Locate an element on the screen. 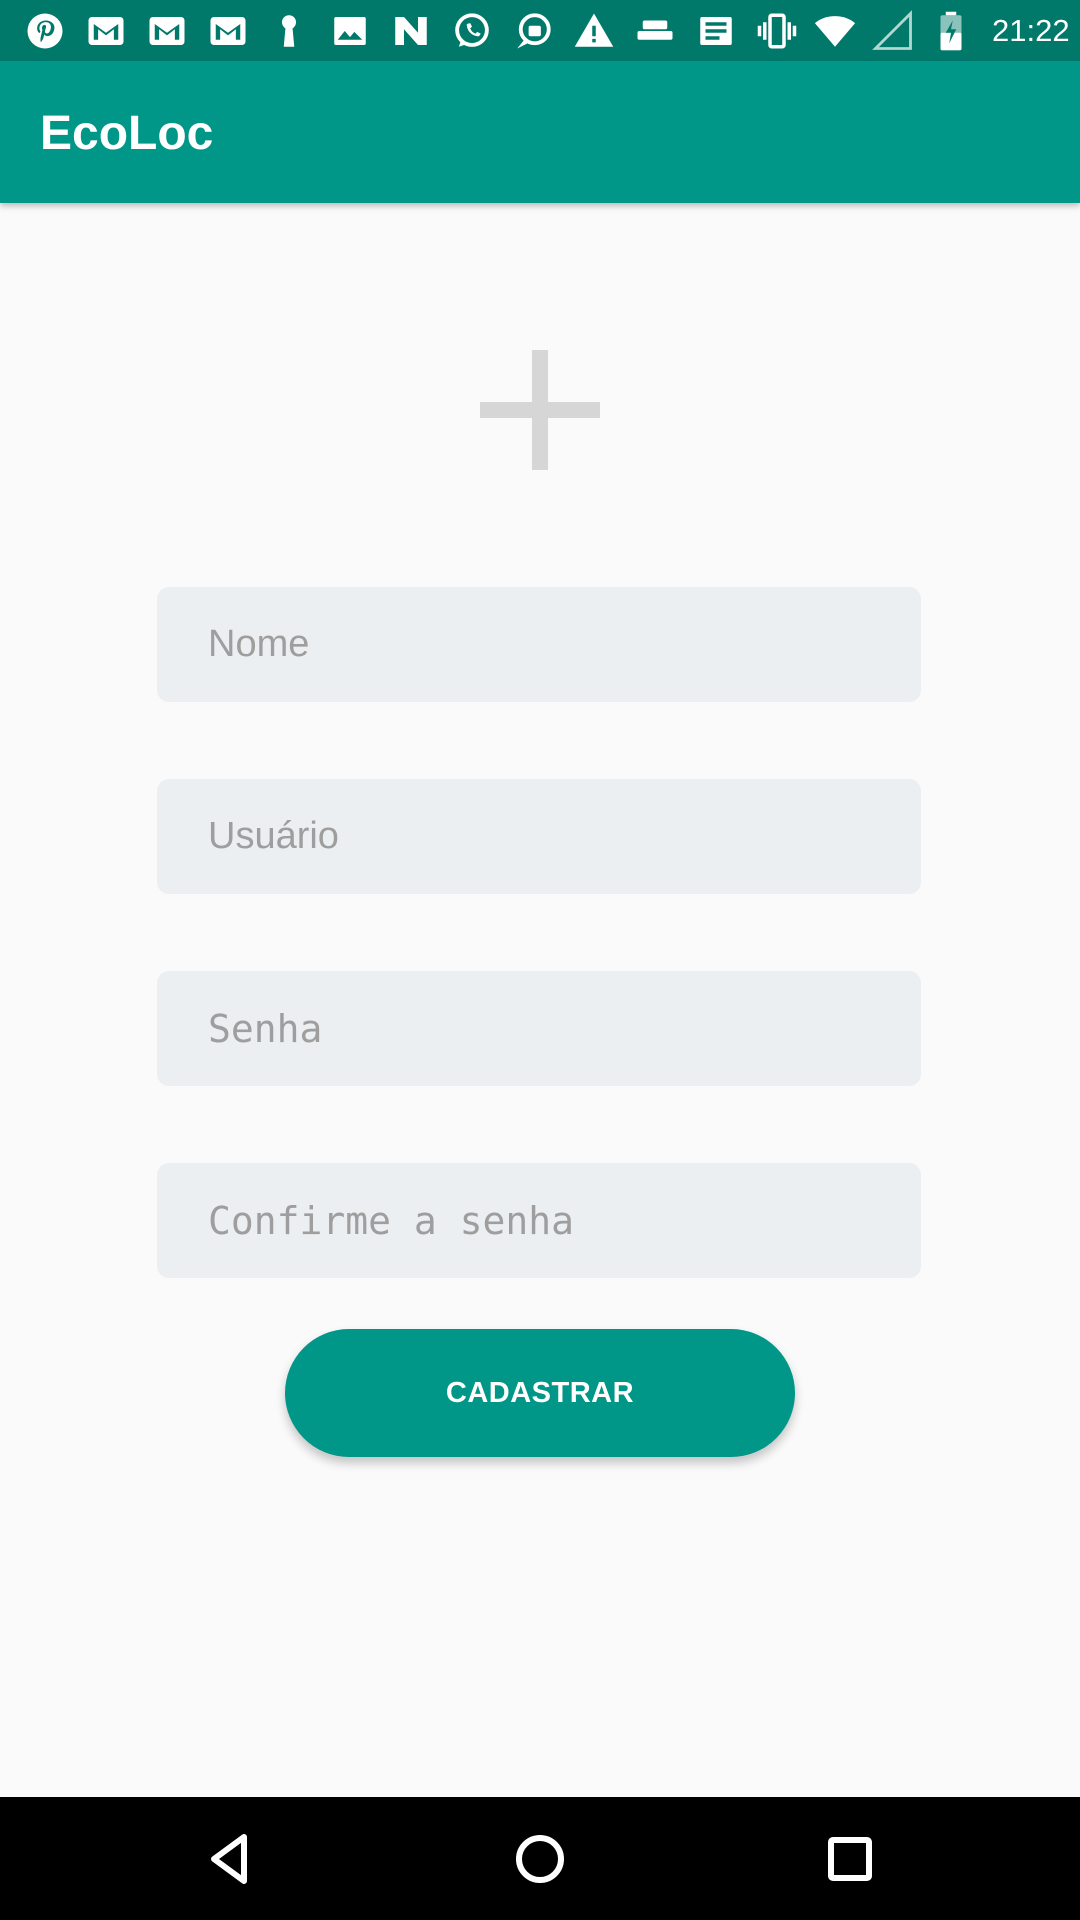 This screenshot has width=1080, height=1920. status-time: 21:22 is located at coordinates (1031, 30).